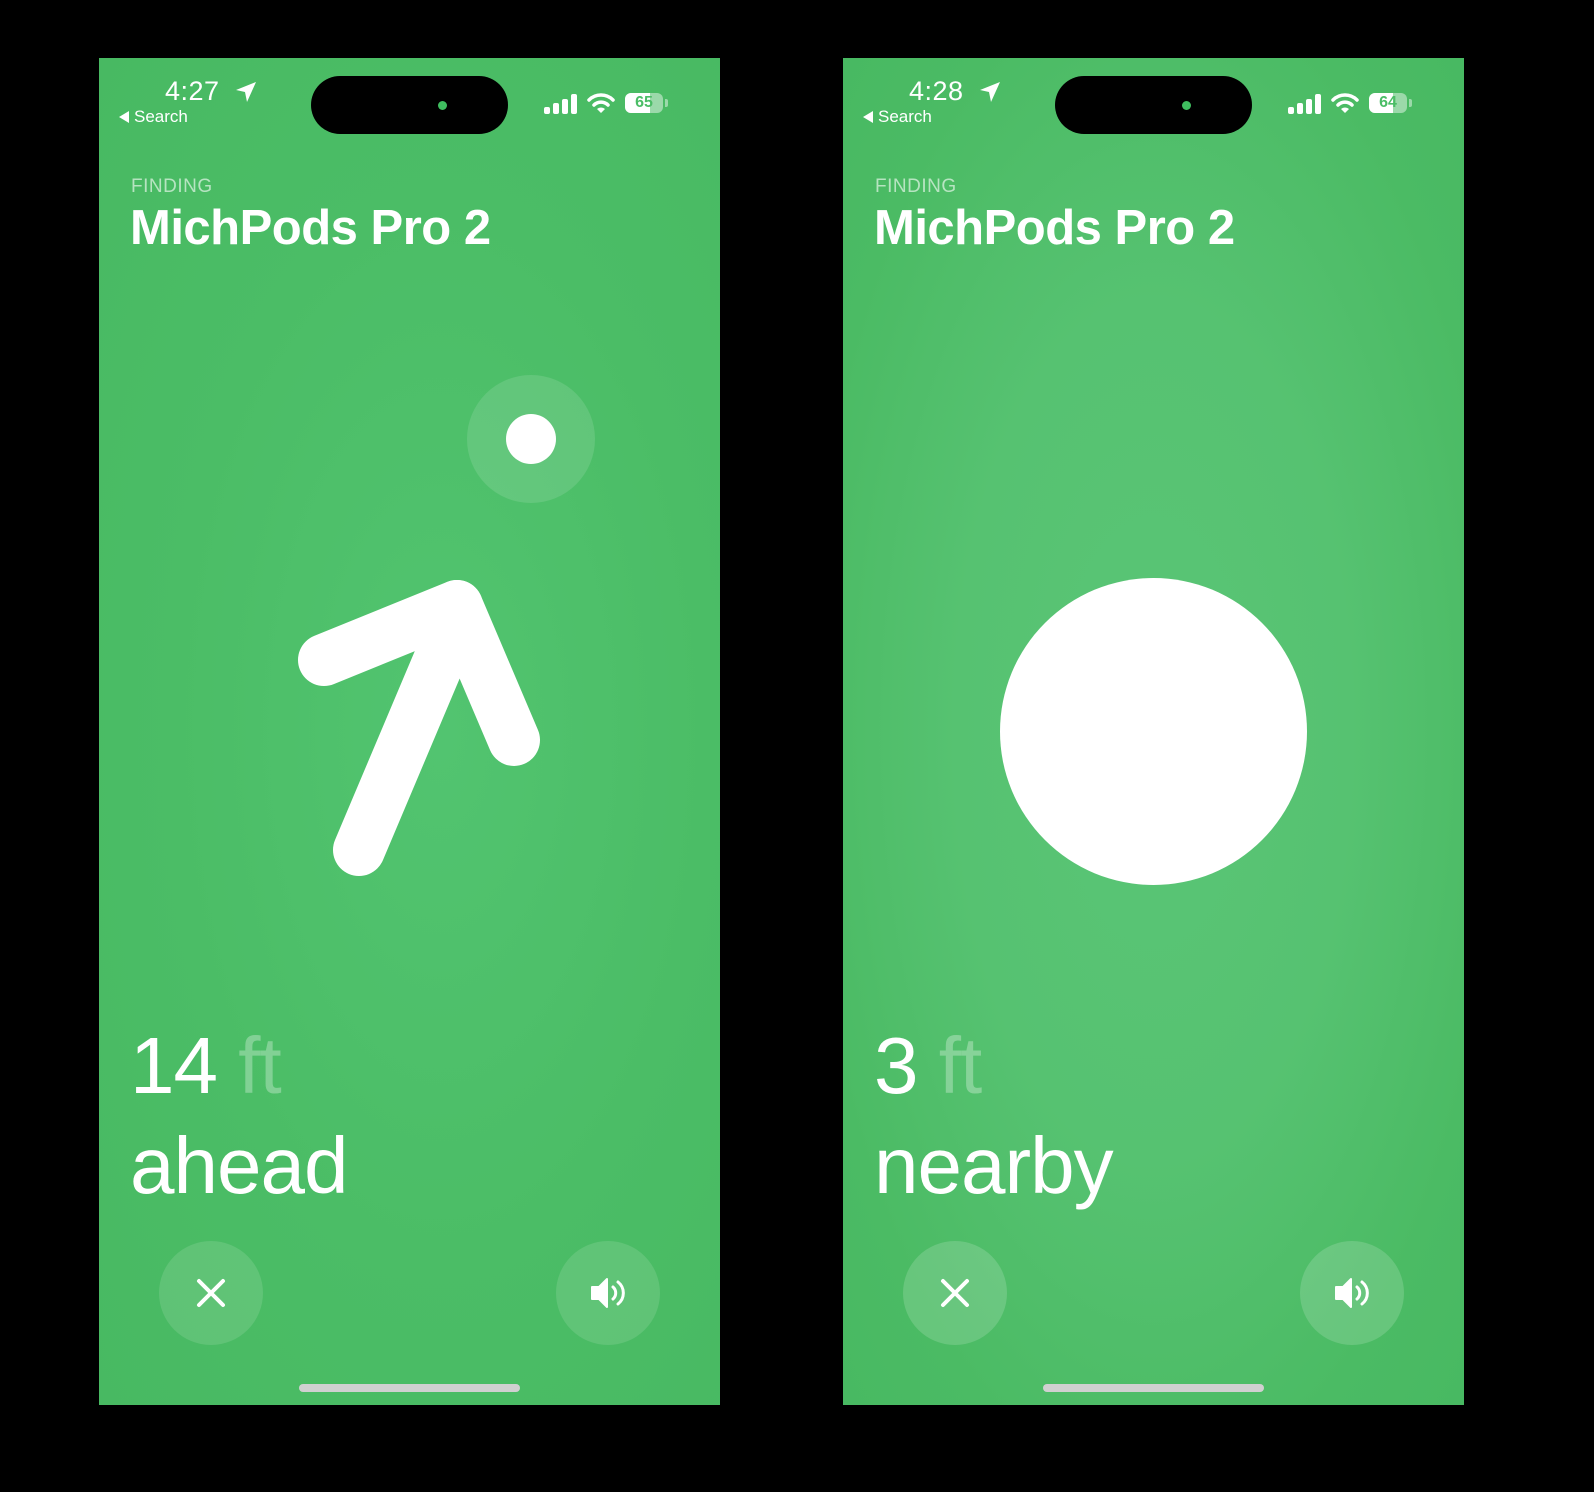 The image size is (1594, 1492). What do you see at coordinates (896, 1065) in the screenshot?
I see `distance-value: 3` at bounding box center [896, 1065].